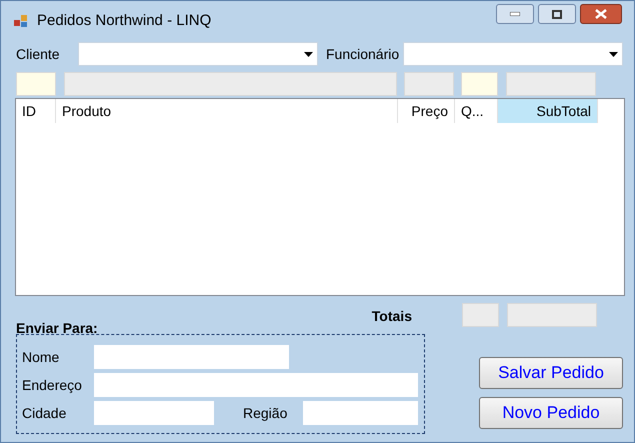 This screenshot has width=635, height=443. I want to click on window-title: Pedidos Northwind - LINQ, so click(124, 20).